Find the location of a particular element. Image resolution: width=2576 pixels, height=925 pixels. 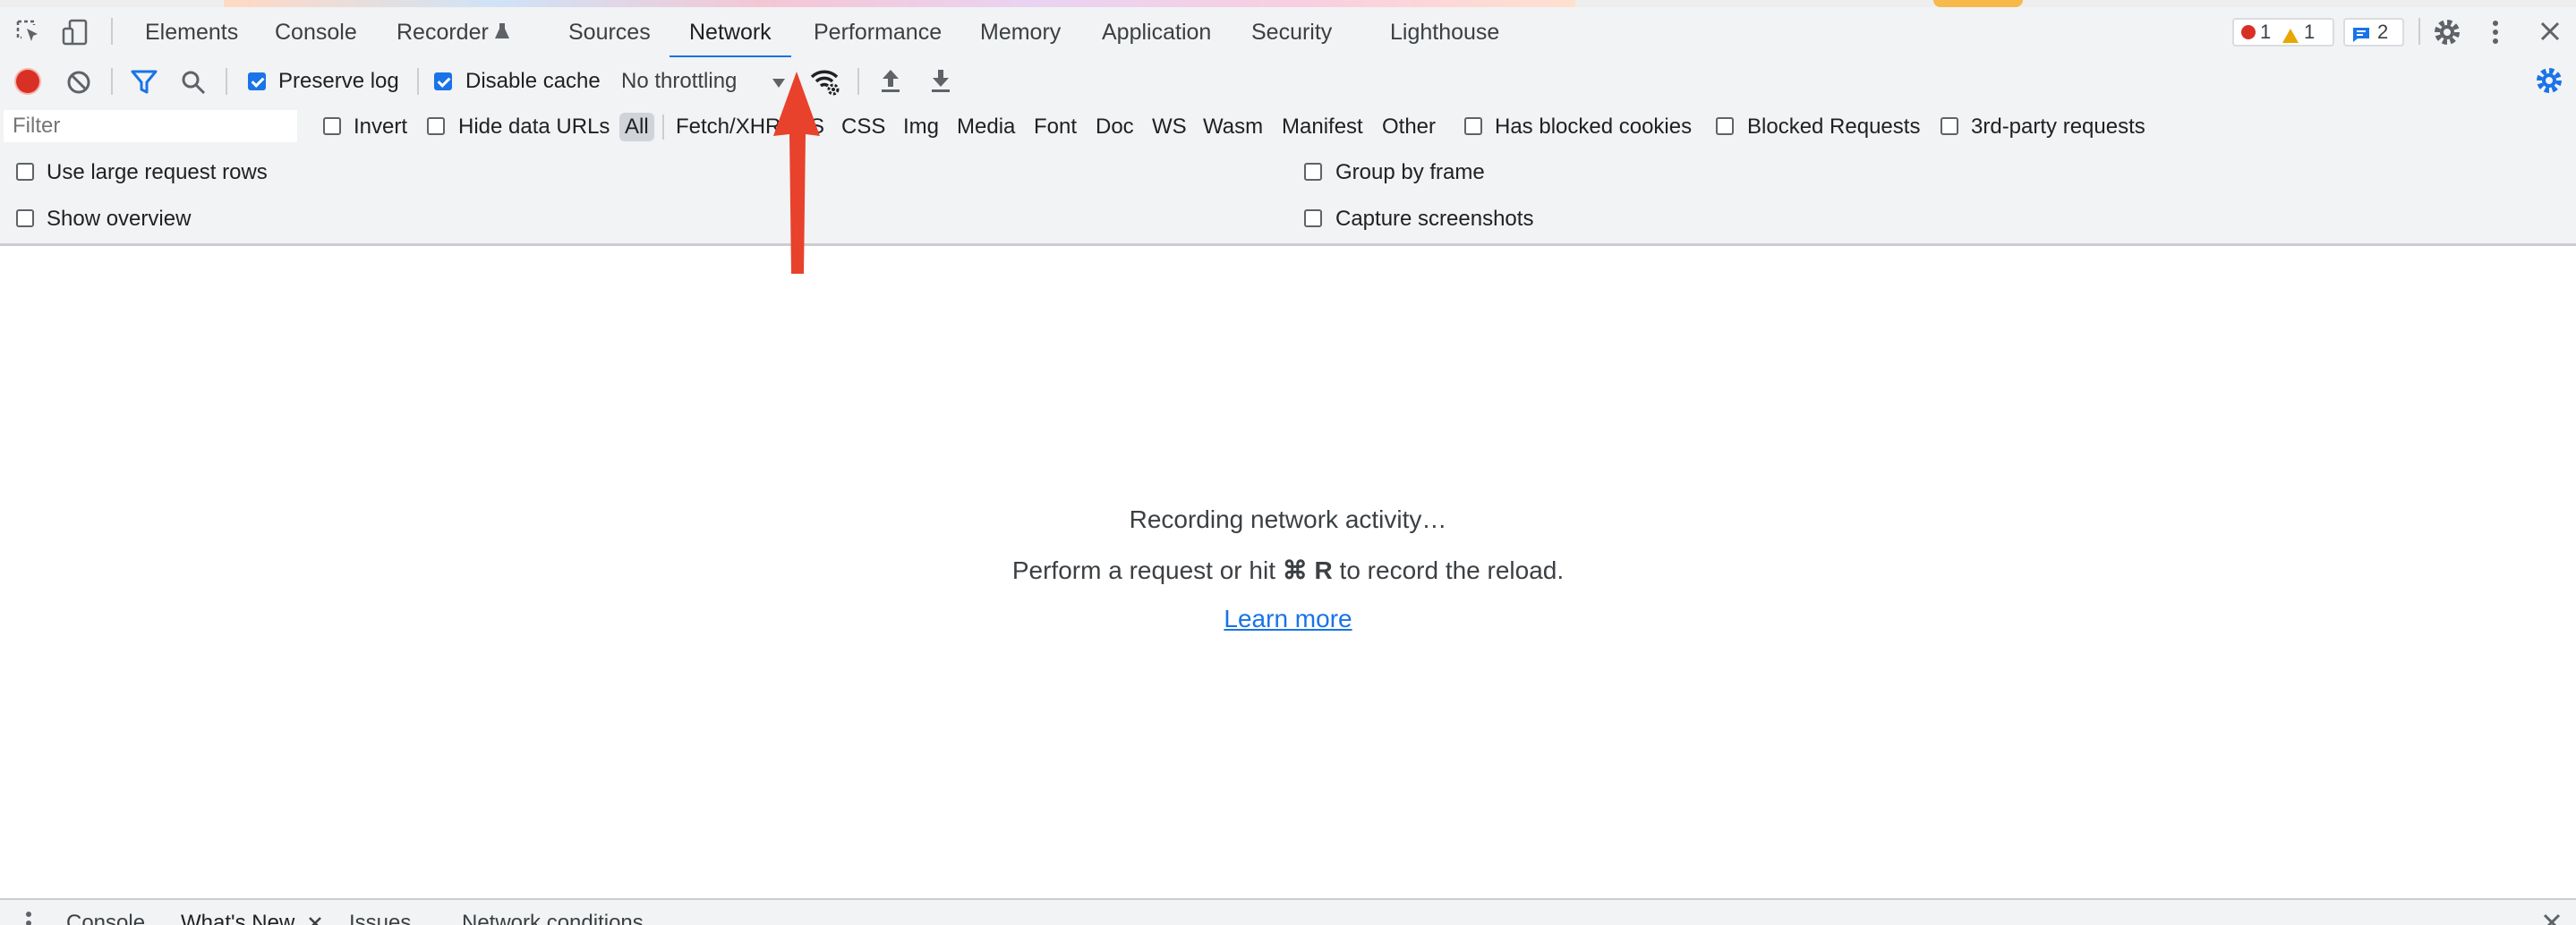

export-har-download-icon is located at coordinates (940, 83).